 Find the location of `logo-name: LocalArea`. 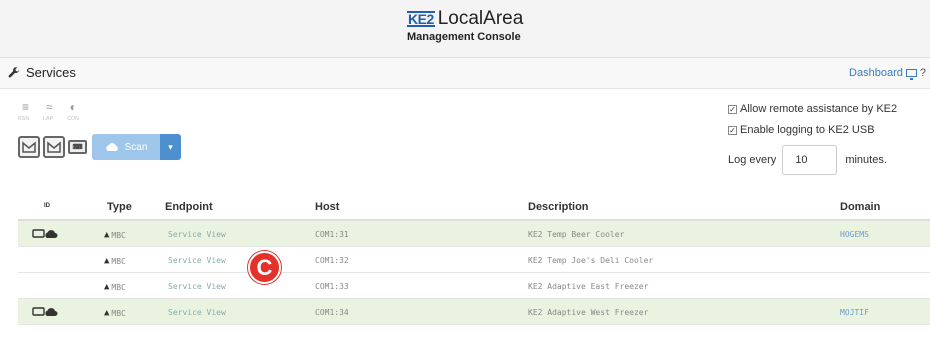

logo-name: LocalArea is located at coordinates (480, 18).